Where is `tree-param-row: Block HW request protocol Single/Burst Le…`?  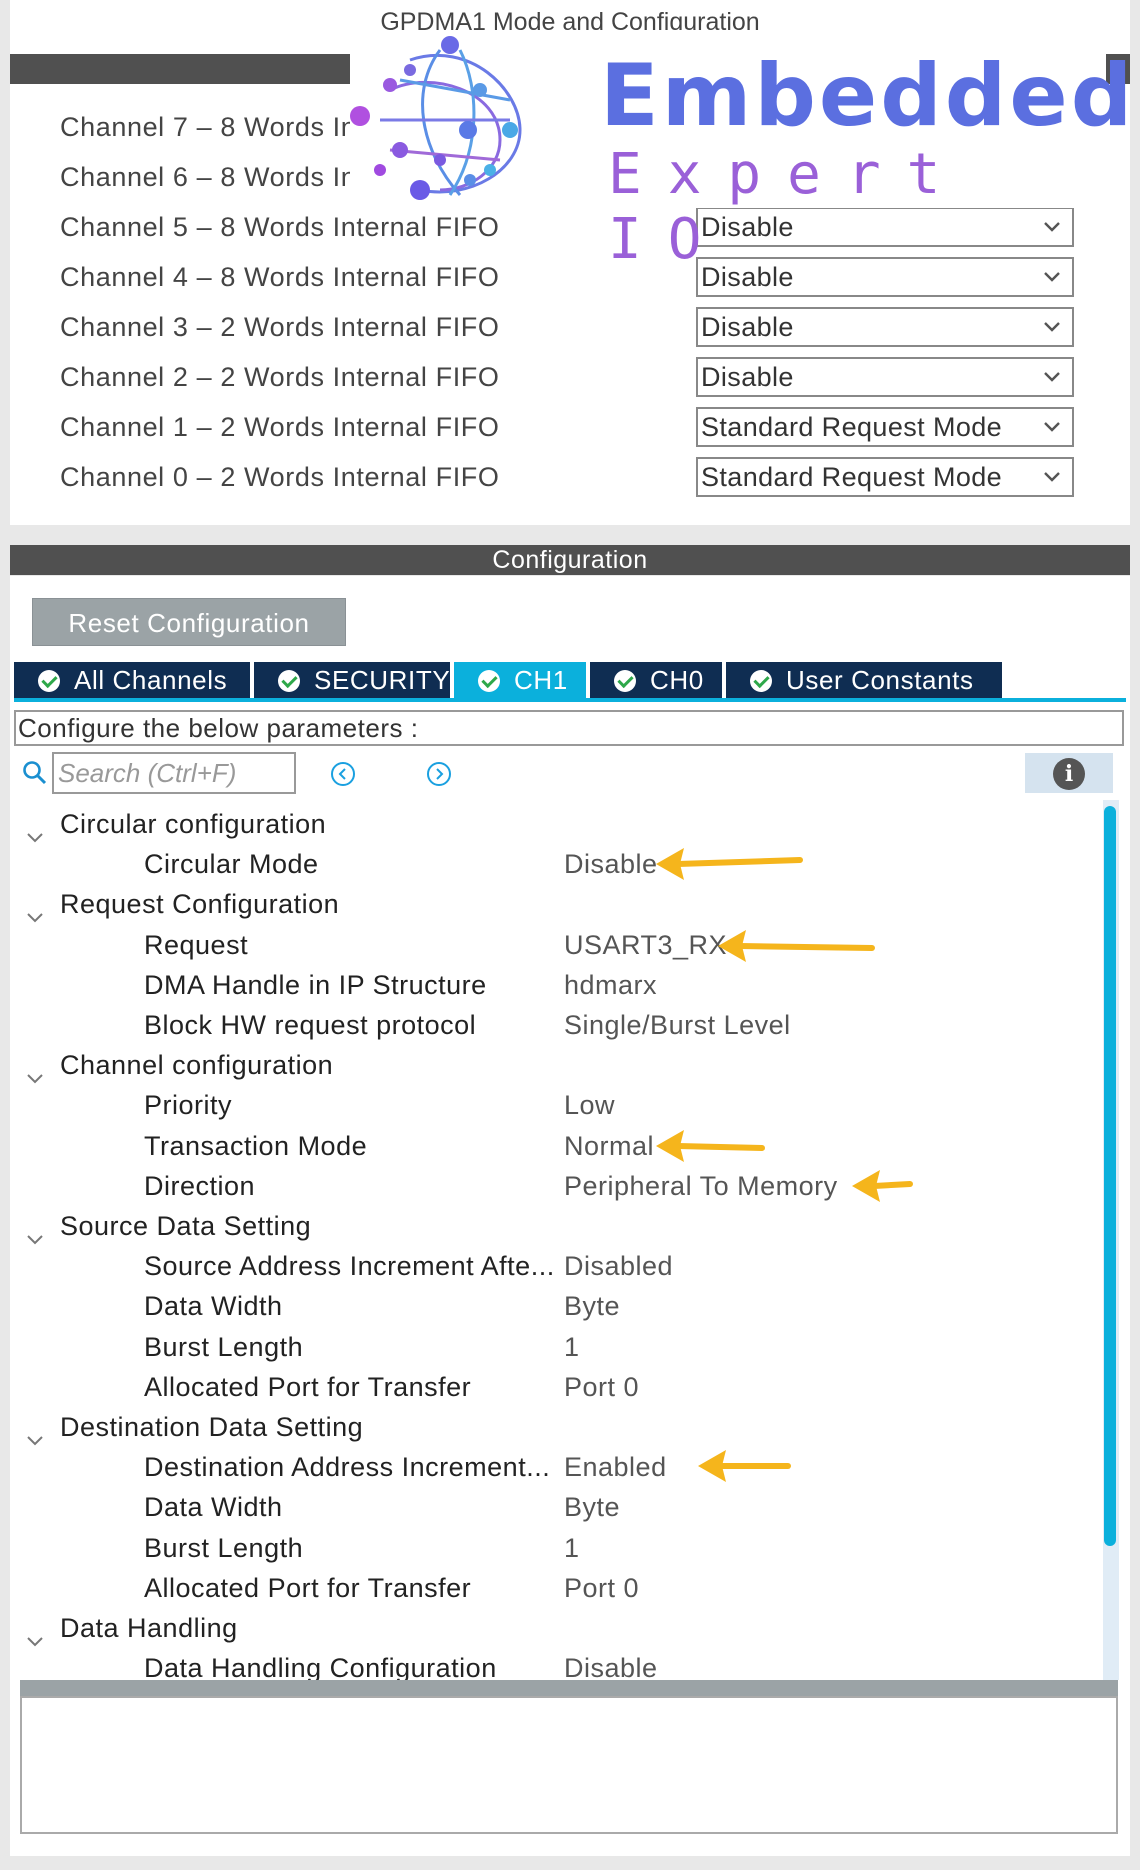
tree-param-row: Block HW request protocol Single/Burst Le… is located at coordinates (561, 1025).